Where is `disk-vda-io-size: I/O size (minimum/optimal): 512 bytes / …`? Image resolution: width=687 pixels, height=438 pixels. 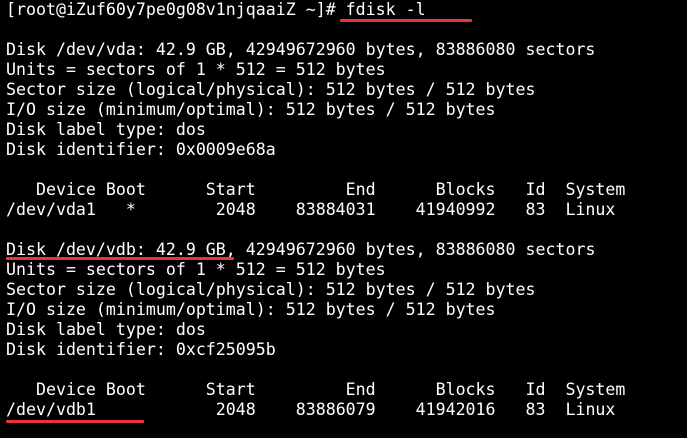
disk-vda-io-size: I/O size (minimum/optimal): 512 bytes / … is located at coordinates (251, 109).